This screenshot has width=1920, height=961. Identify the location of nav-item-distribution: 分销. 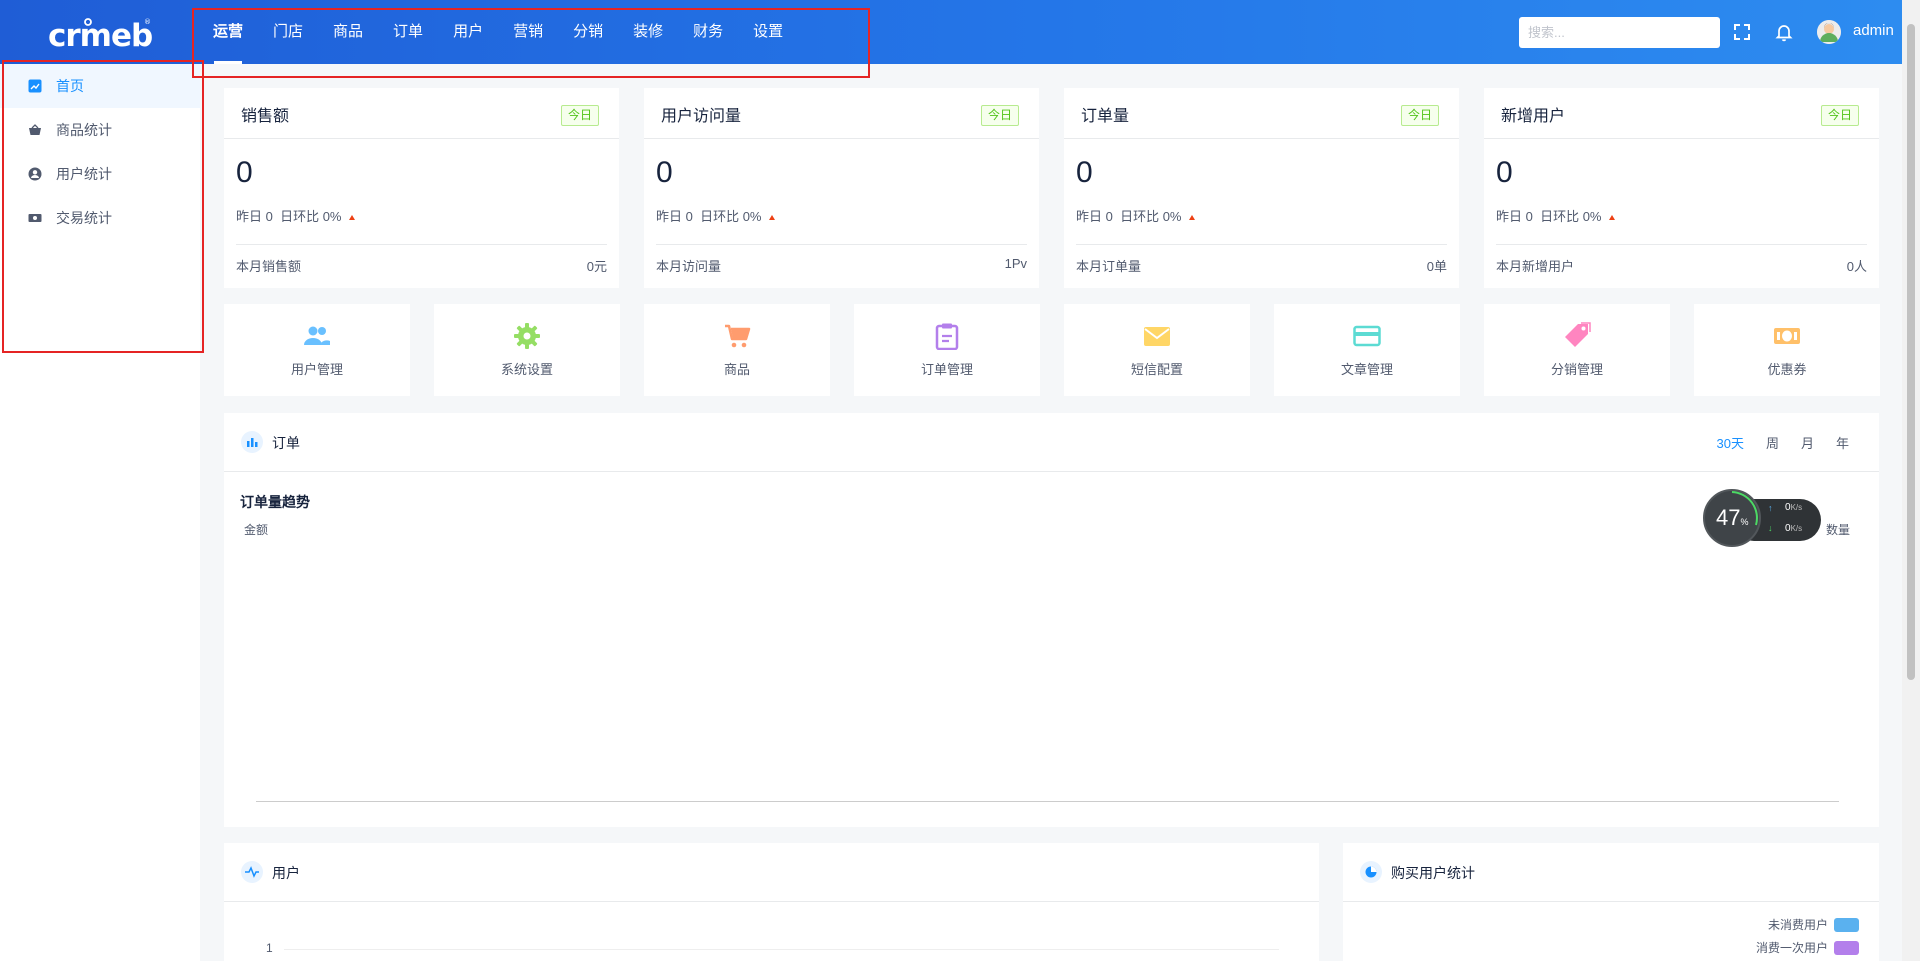
(588, 32).